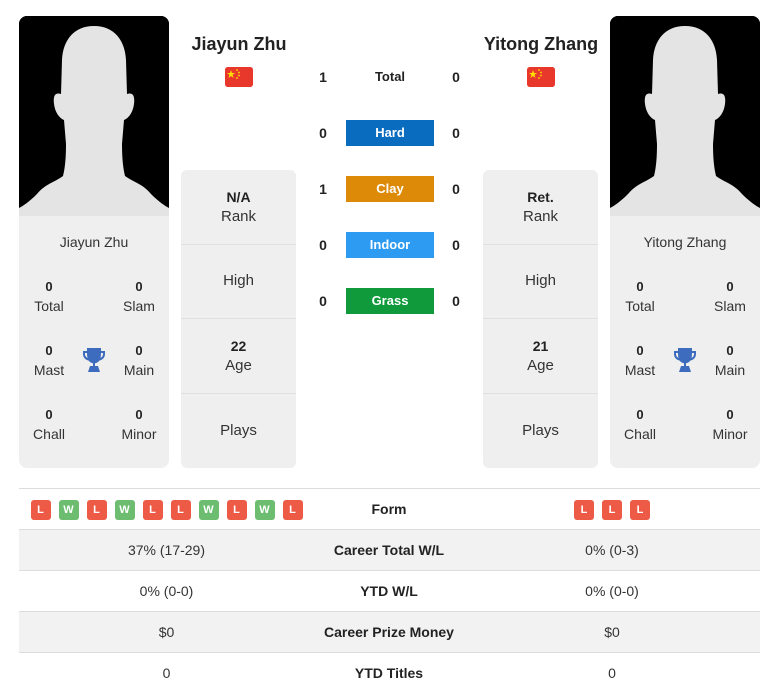 The width and height of the screenshot is (779, 699). I want to click on player2-photo, so click(685, 116).